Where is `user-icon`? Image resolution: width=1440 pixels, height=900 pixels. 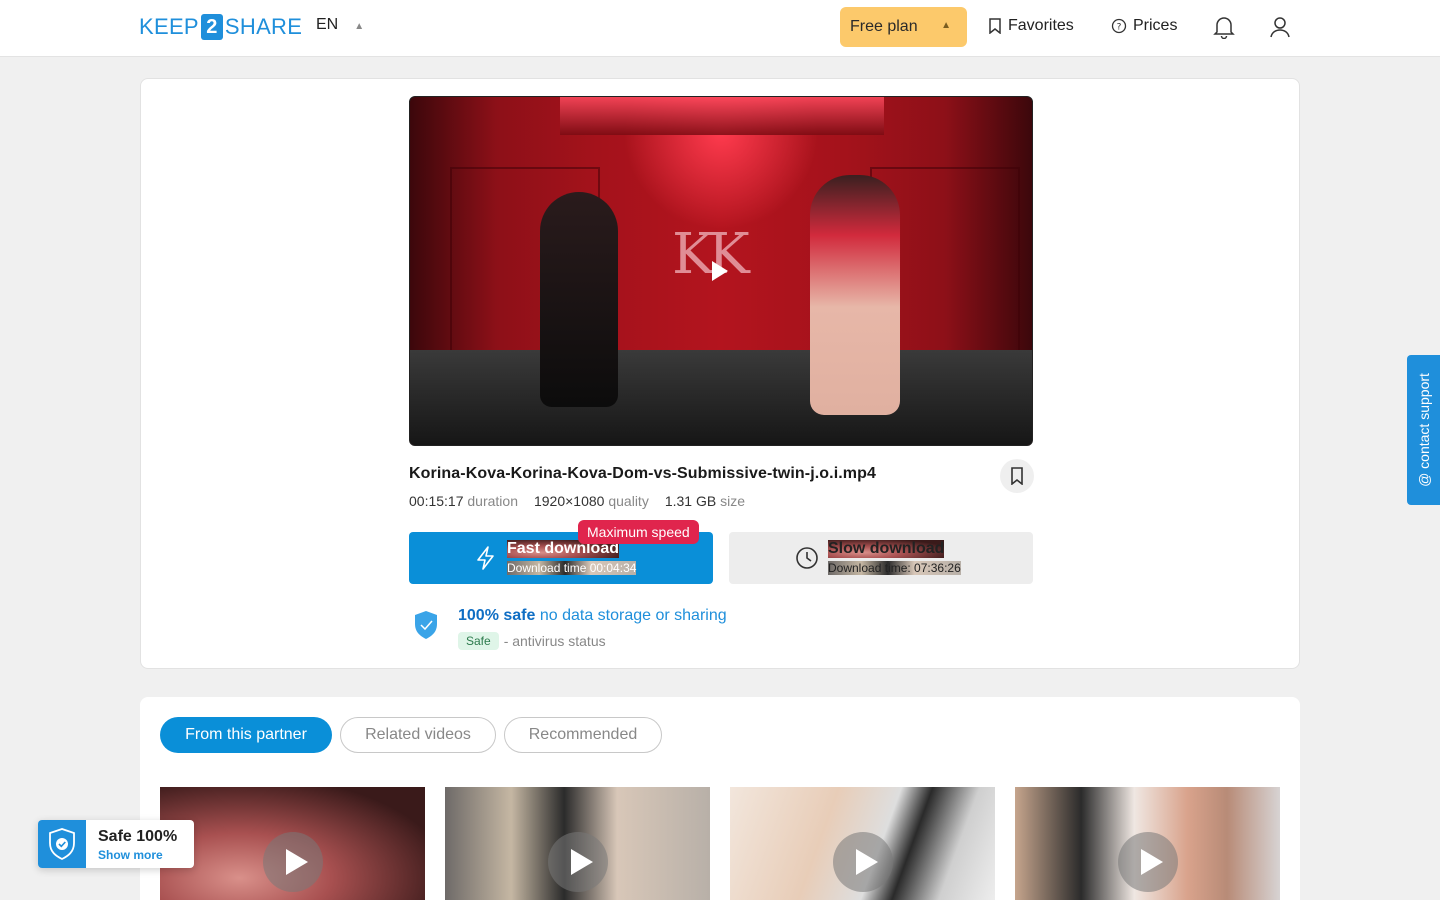
user-icon is located at coordinates (1280, 27).